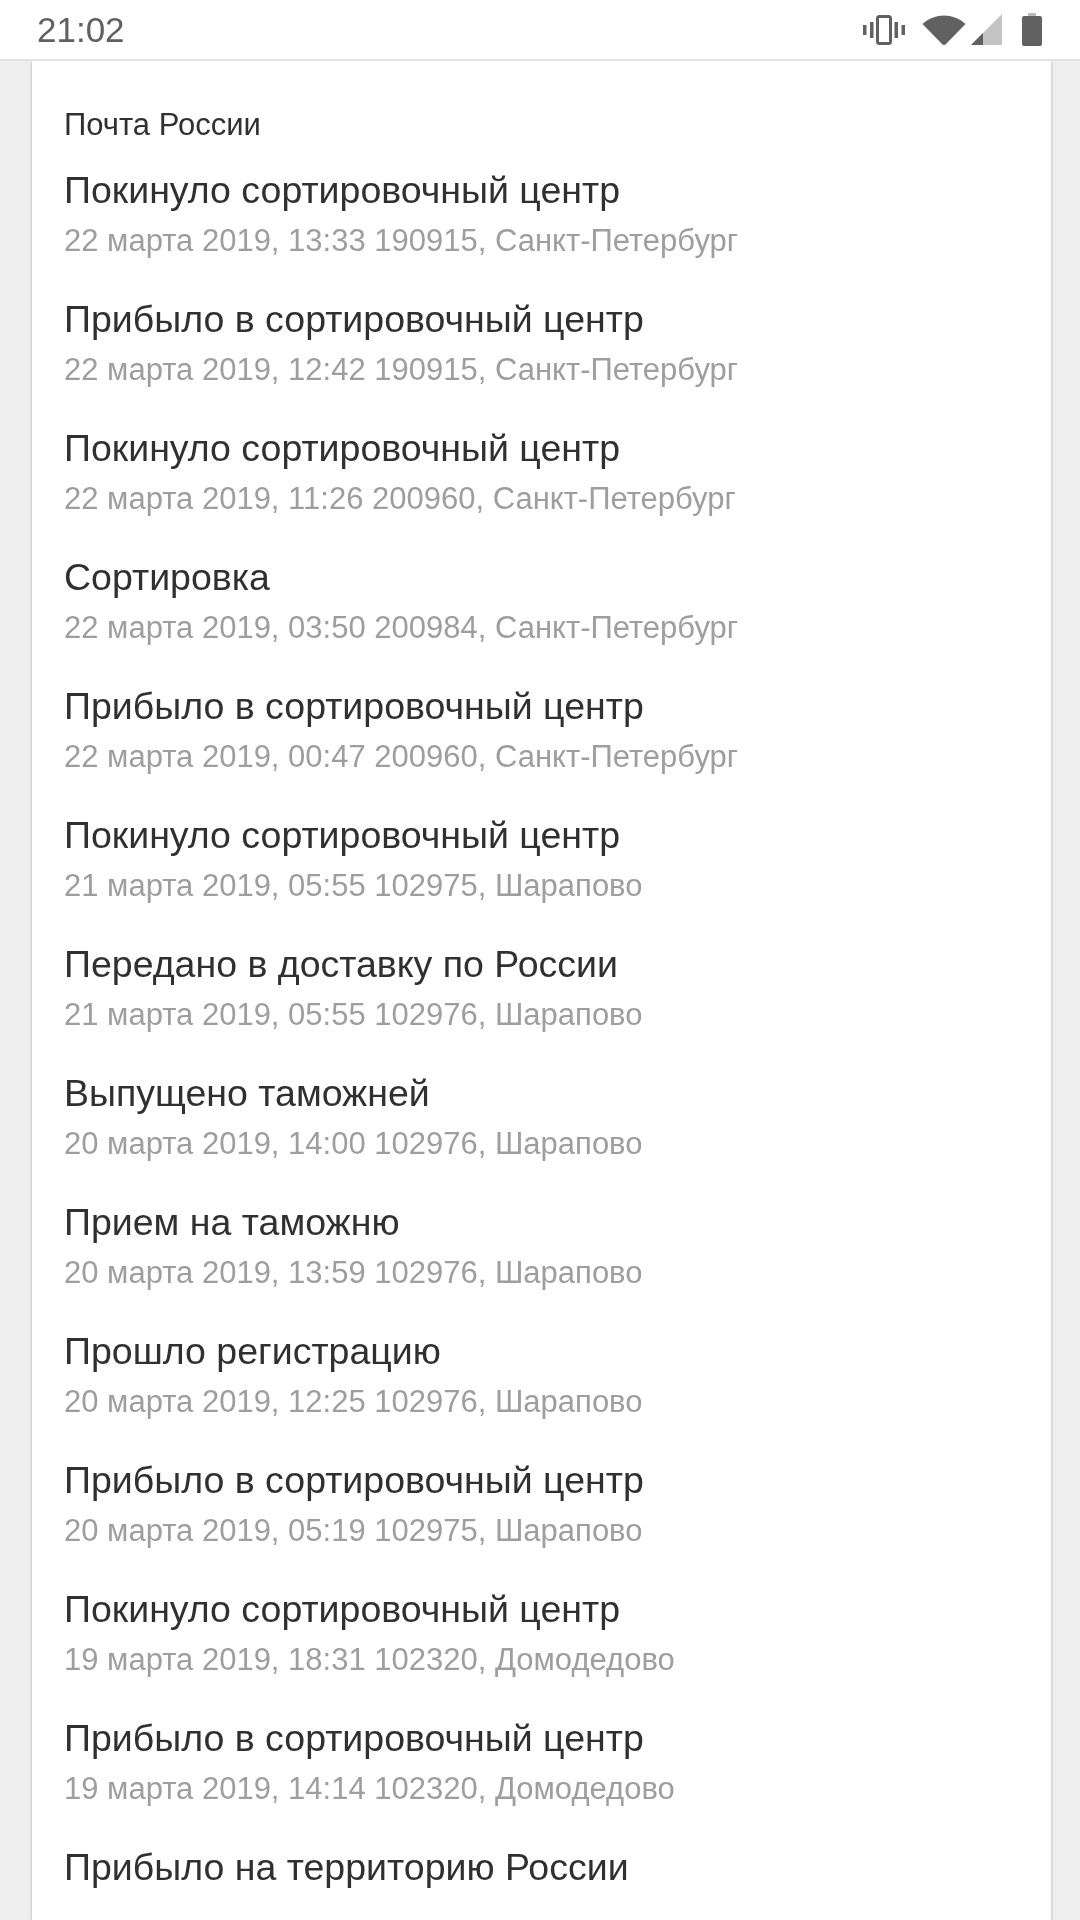 The width and height of the screenshot is (1080, 1920). Describe the element at coordinates (353, 1402) in the screenshot. I see `event-details: 20 марта 2019, 12:25 102976, Шарапово` at that location.